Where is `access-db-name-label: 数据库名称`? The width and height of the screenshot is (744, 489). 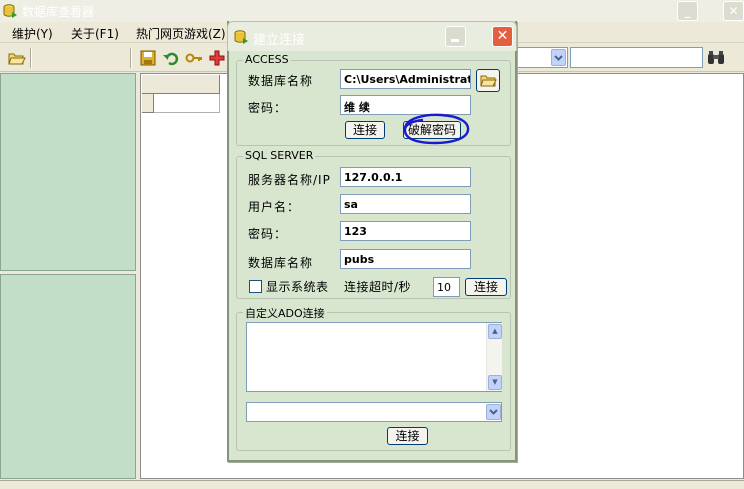 access-db-name-label: 数据库名称 is located at coordinates (281, 81).